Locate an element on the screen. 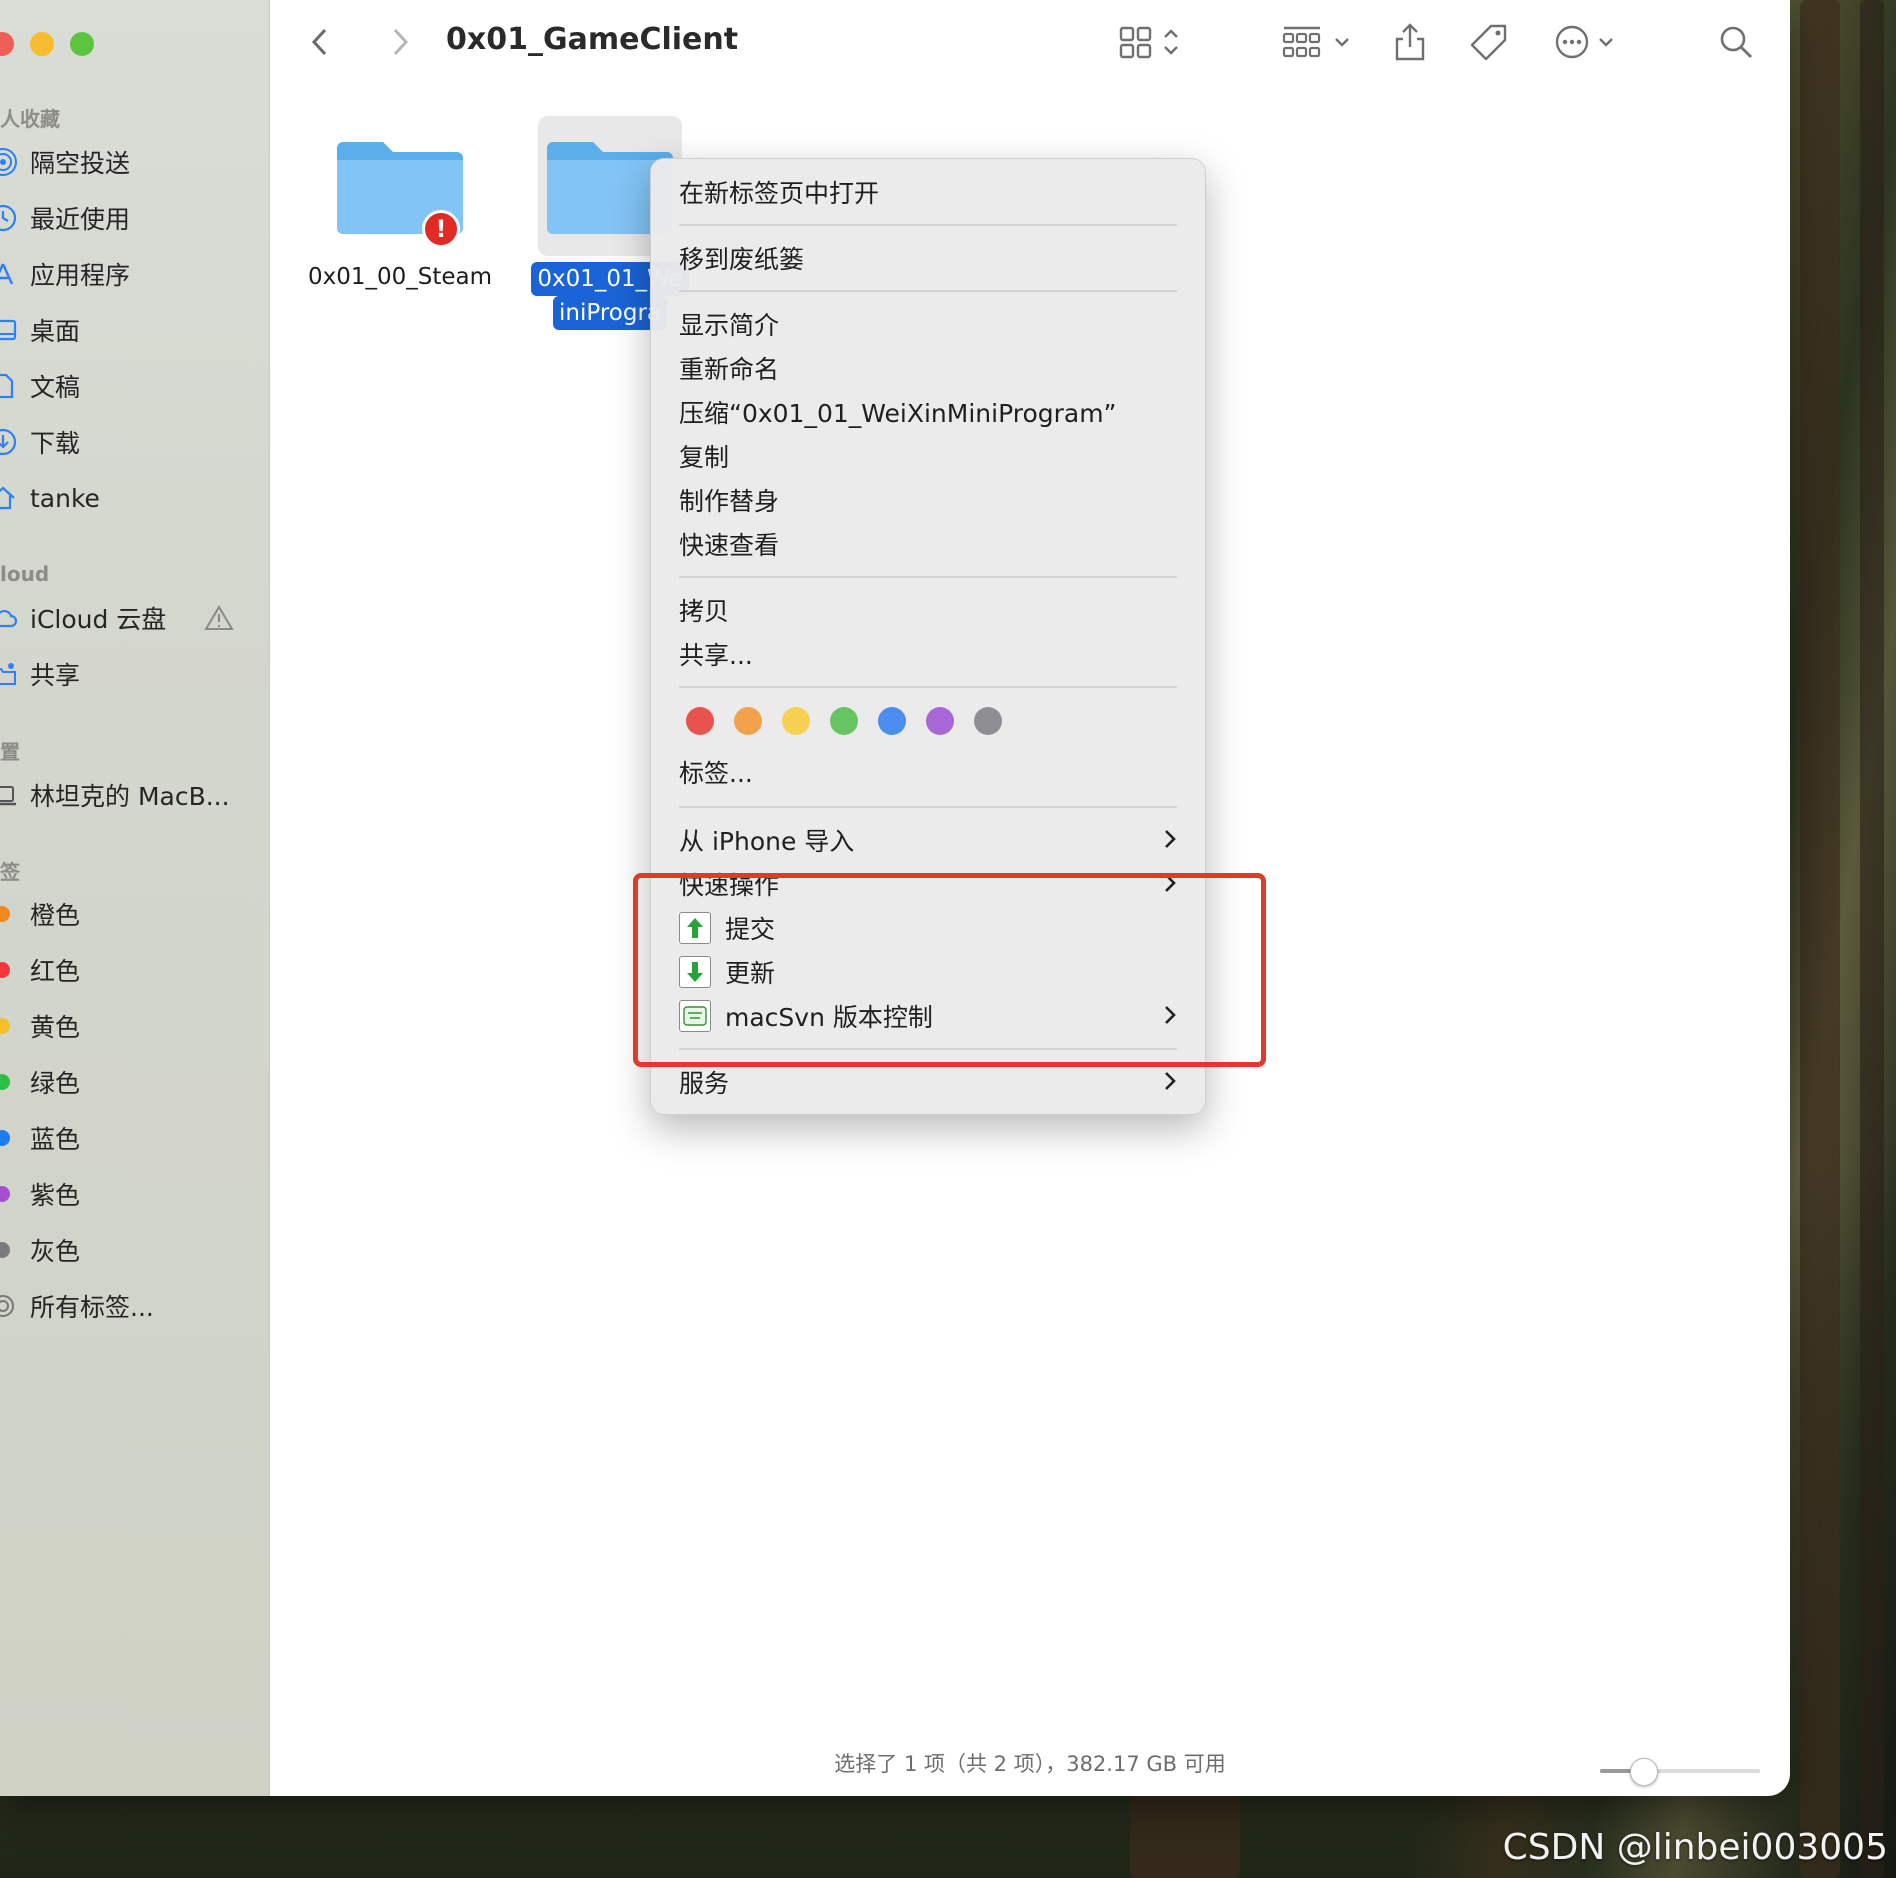 The height and width of the screenshot is (1878, 1896). menu-item-make-alias: 制作替身 is located at coordinates (928, 500).